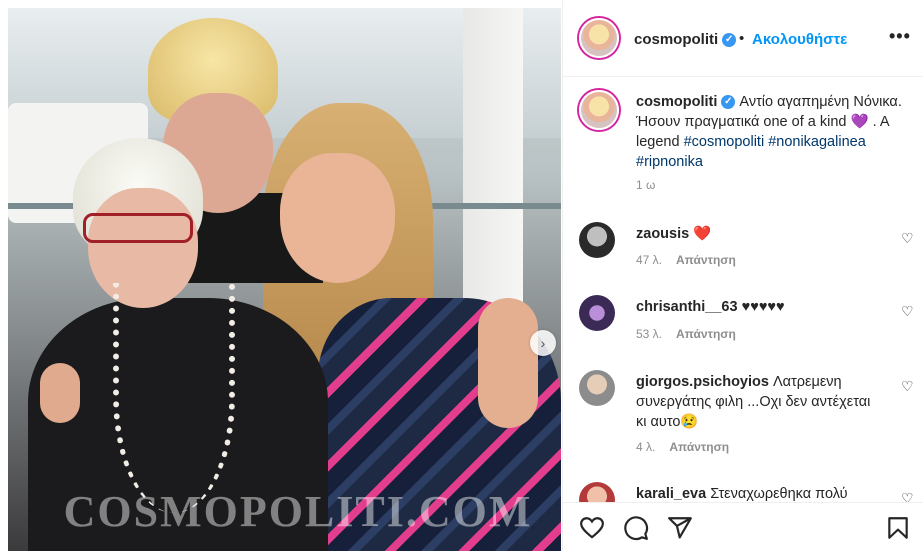  I want to click on commenter-username: chrisanthi__63, so click(687, 307).